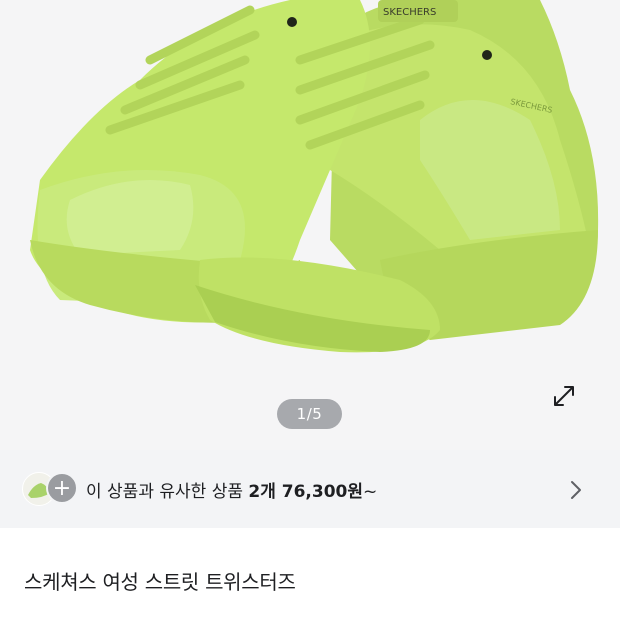 The image size is (620, 620). I want to click on similar-thumbnails: +, so click(52, 489).